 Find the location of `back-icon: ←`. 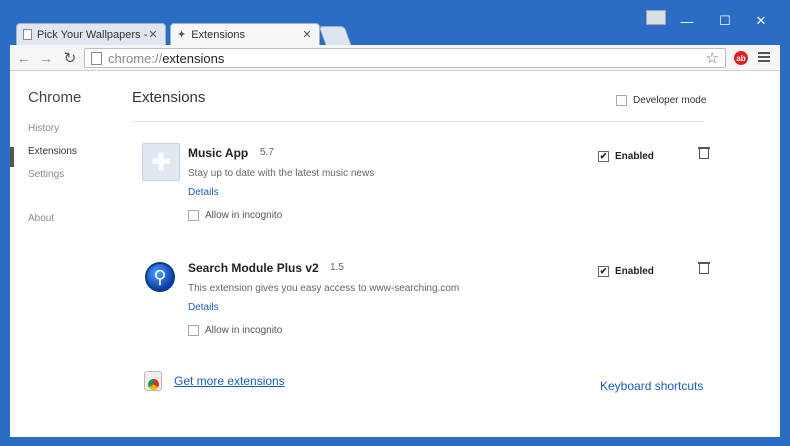

back-icon: ← is located at coordinates (24, 58).